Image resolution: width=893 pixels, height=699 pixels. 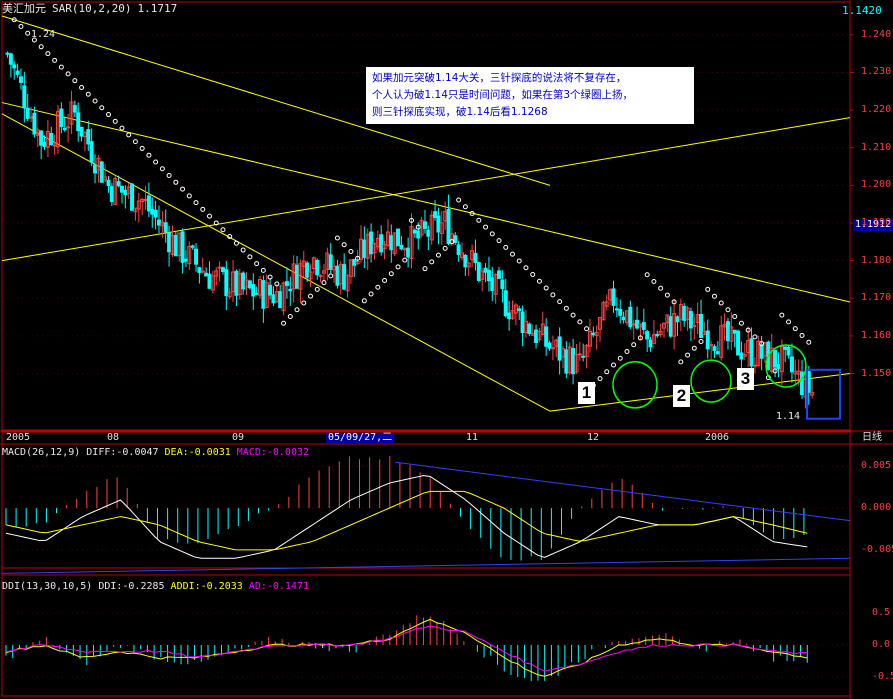 What do you see at coordinates (92, 9) in the screenshot?
I see `main-panel-header: 美汇加元 SAR(10,2,20) 1.1717` at bounding box center [92, 9].